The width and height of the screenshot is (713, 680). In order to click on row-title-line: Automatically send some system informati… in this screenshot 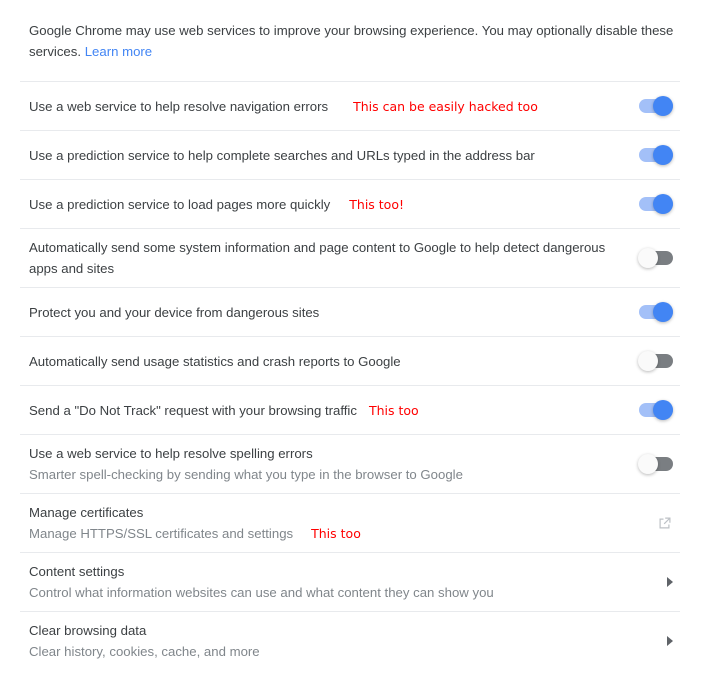, I will do `click(321, 258)`.